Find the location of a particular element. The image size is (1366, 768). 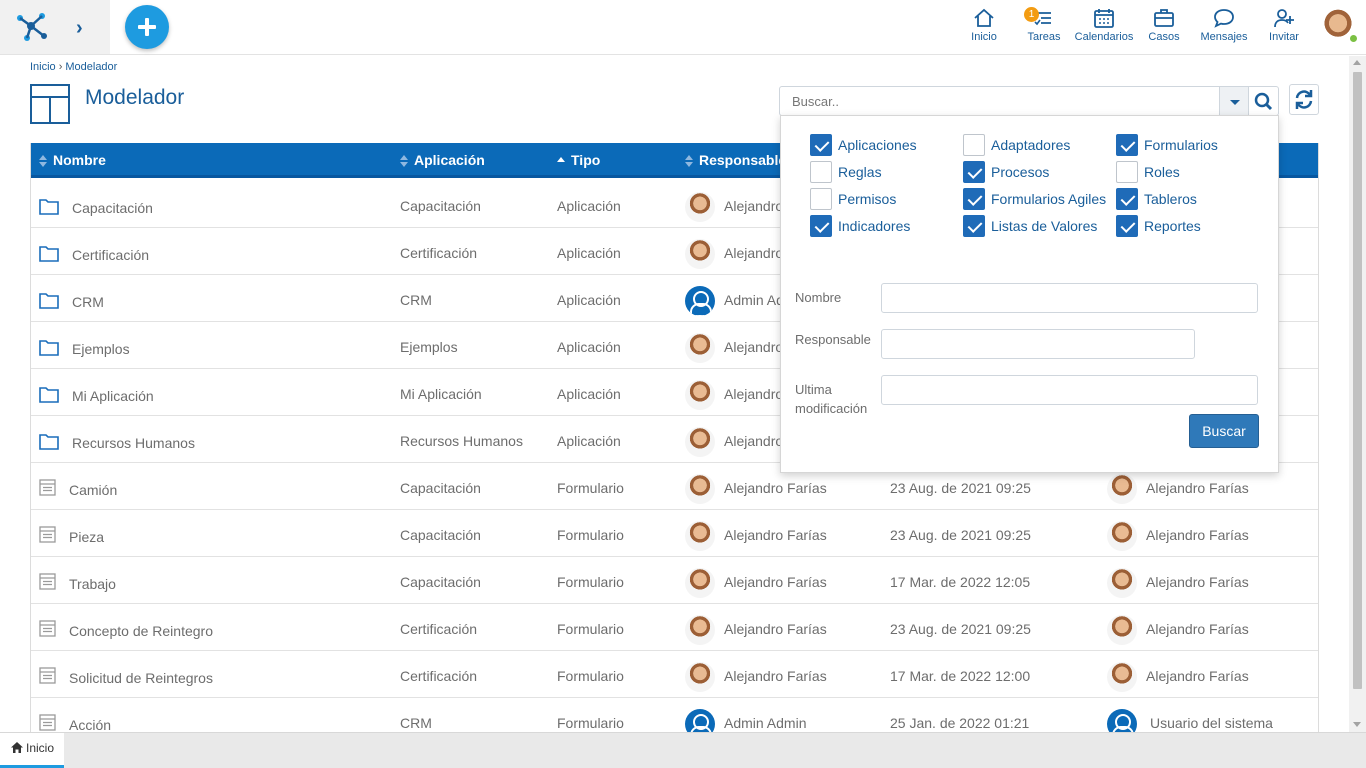

filter-checkbox: Formularios is located at coordinates (1167, 145).